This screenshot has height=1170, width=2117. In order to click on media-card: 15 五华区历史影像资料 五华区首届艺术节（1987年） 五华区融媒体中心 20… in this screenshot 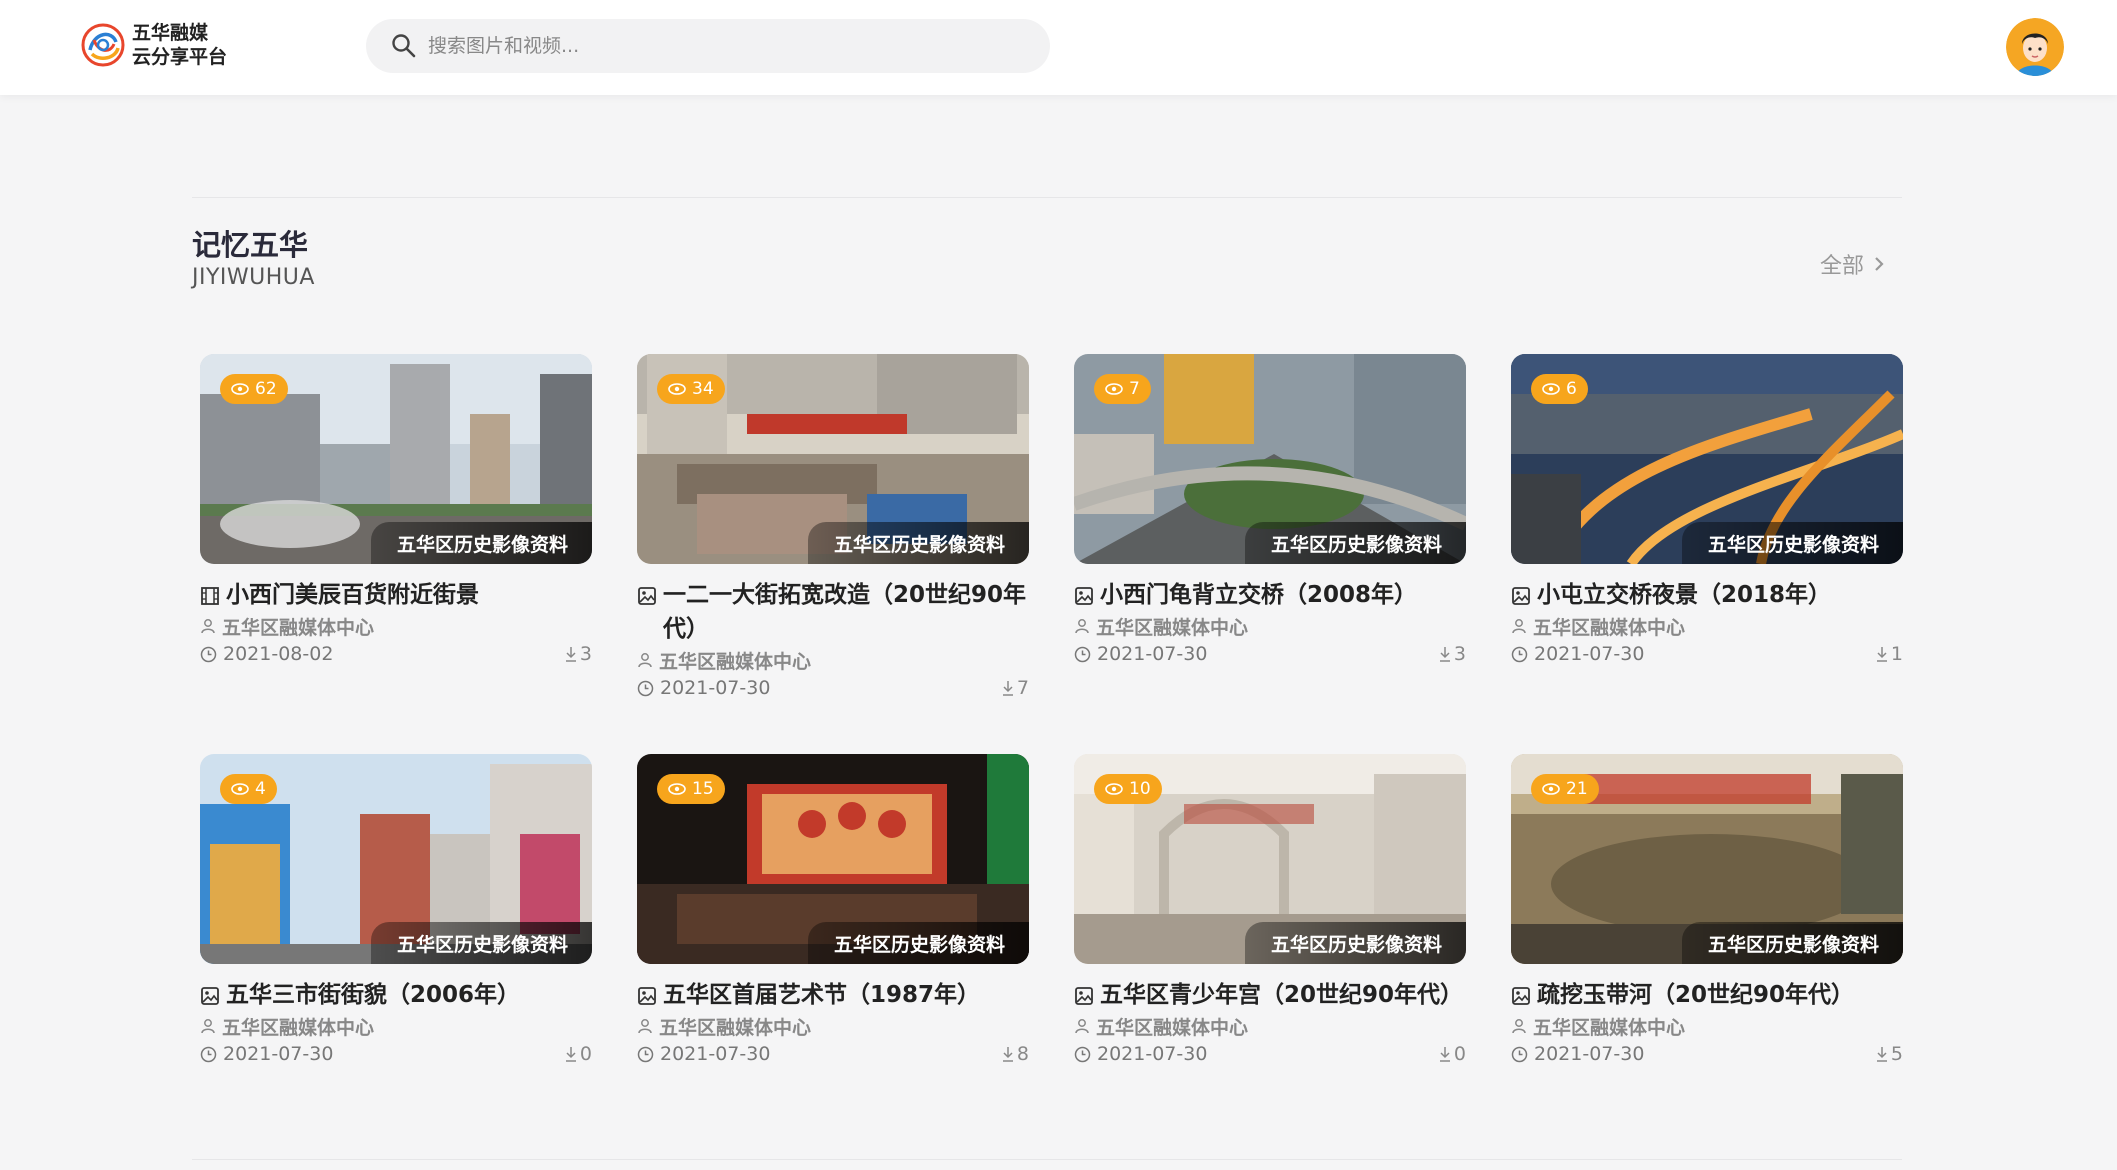, I will do `click(833, 954)`.